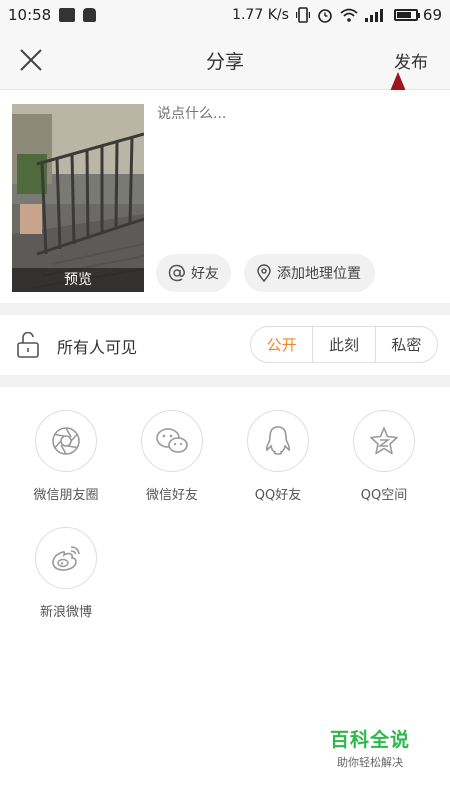  What do you see at coordinates (319, 274) in the screenshot?
I see `location-label: 添加地理位置` at bounding box center [319, 274].